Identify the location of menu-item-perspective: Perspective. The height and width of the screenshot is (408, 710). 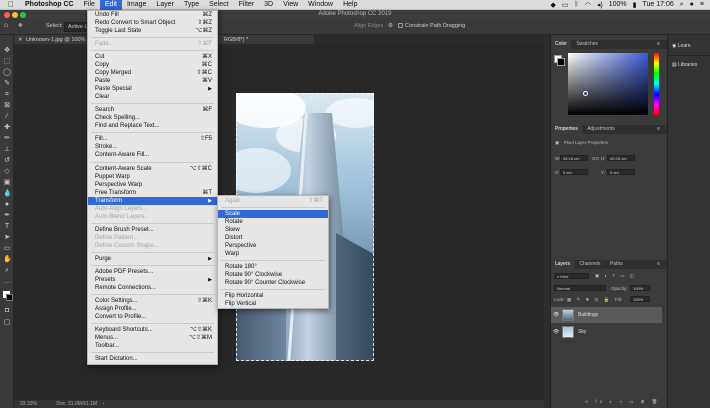
(273, 246).